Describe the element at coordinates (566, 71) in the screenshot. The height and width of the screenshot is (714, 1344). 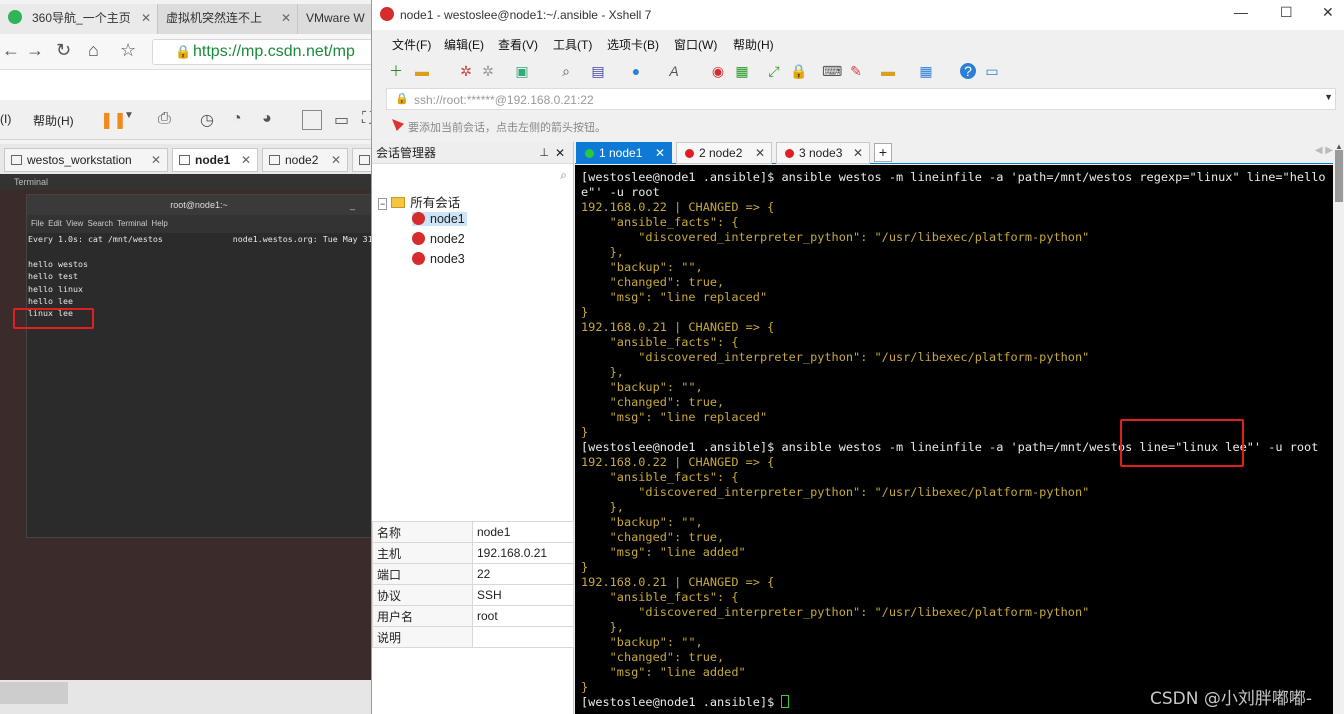
I see `find-icon: ⌕` at that location.